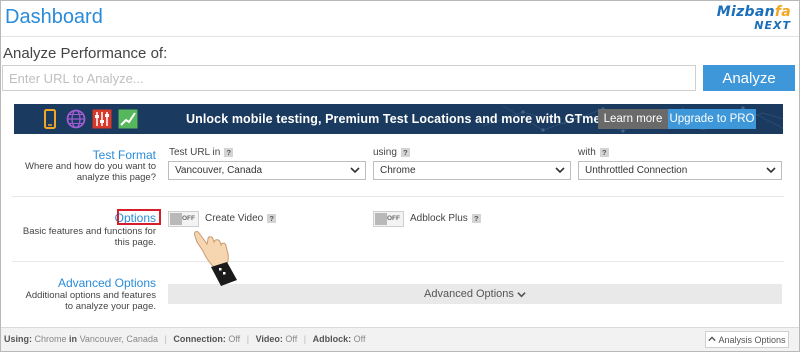 The image size is (800, 352). What do you see at coordinates (267, 170) in the screenshot?
I see `location-select: Vancouver, Canada` at bounding box center [267, 170].